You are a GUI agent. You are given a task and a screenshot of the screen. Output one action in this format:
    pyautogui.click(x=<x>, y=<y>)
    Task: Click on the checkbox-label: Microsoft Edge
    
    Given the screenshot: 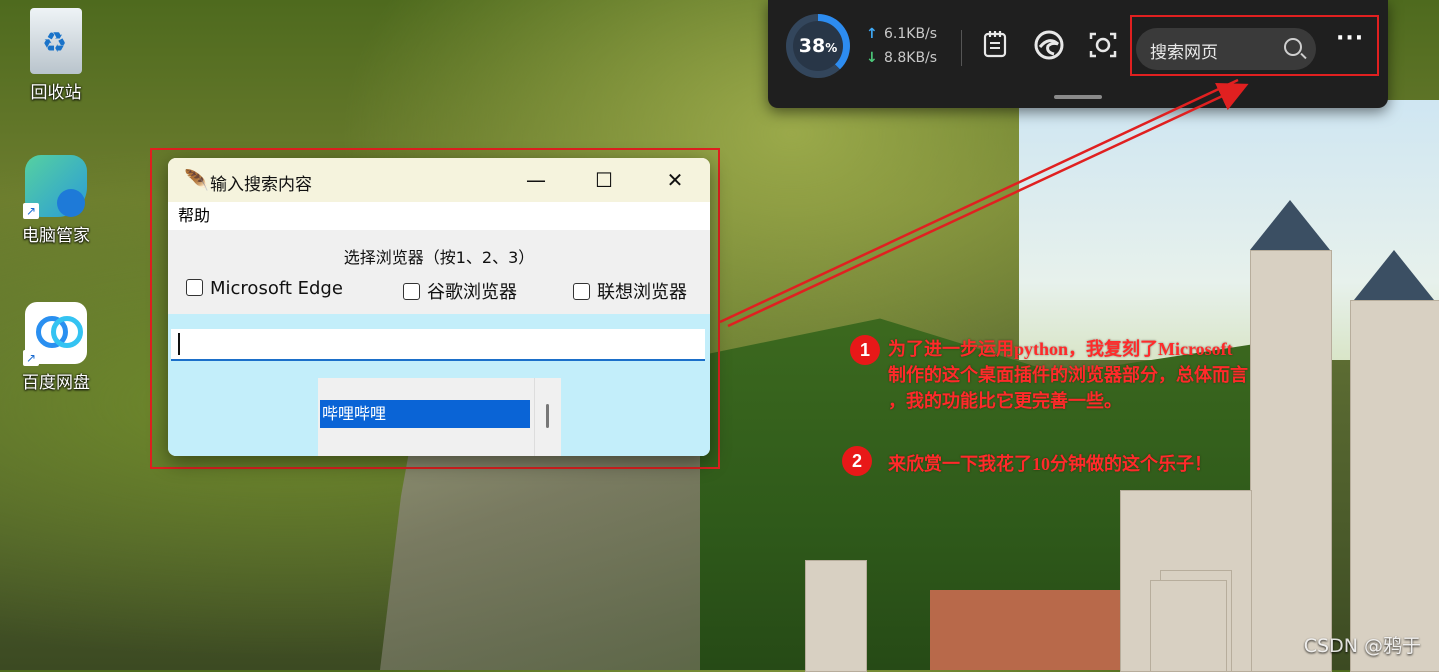 What is the action you would take?
    pyautogui.click(x=276, y=288)
    